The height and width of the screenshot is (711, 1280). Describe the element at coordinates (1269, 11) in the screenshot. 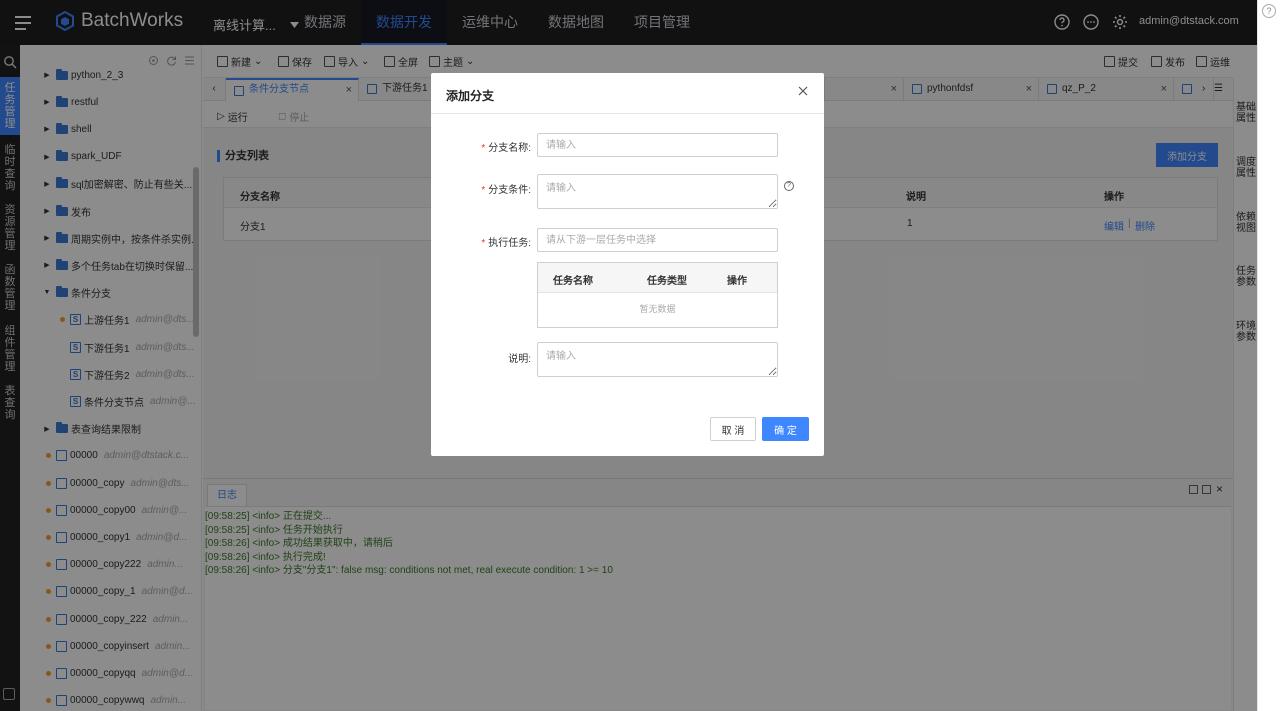

I see `question-icon: ?` at that location.